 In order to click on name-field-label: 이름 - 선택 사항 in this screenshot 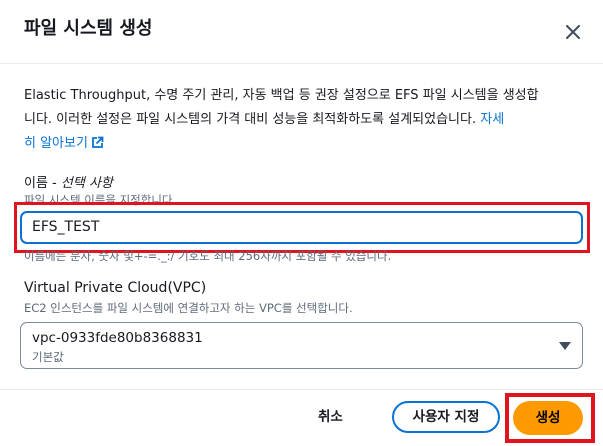, I will do `click(68, 183)`.